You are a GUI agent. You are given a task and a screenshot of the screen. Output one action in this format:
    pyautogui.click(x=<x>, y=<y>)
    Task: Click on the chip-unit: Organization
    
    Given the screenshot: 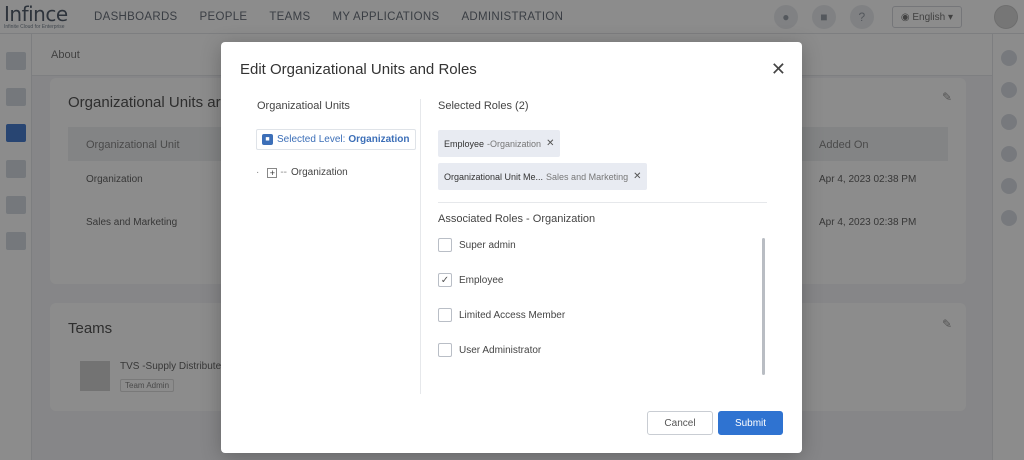 What is the action you would take?
    pyautogui.click(x=516, y=143)
    